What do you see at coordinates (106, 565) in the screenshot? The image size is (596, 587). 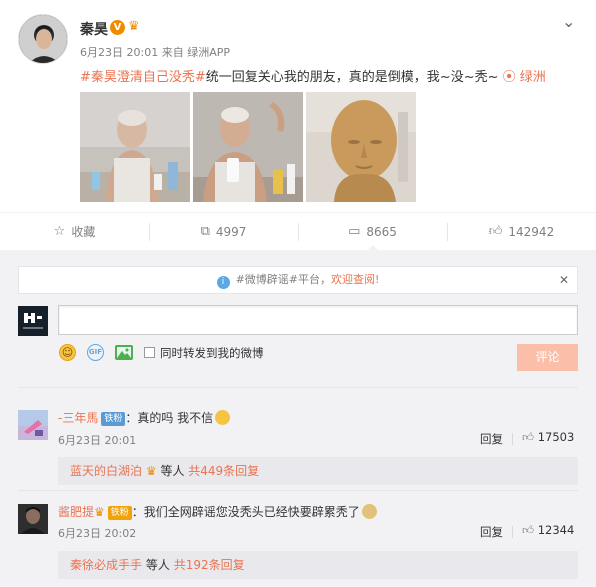 I see `sub-reply-author: 秦徐必成手手` at bounding box center [106, 565].